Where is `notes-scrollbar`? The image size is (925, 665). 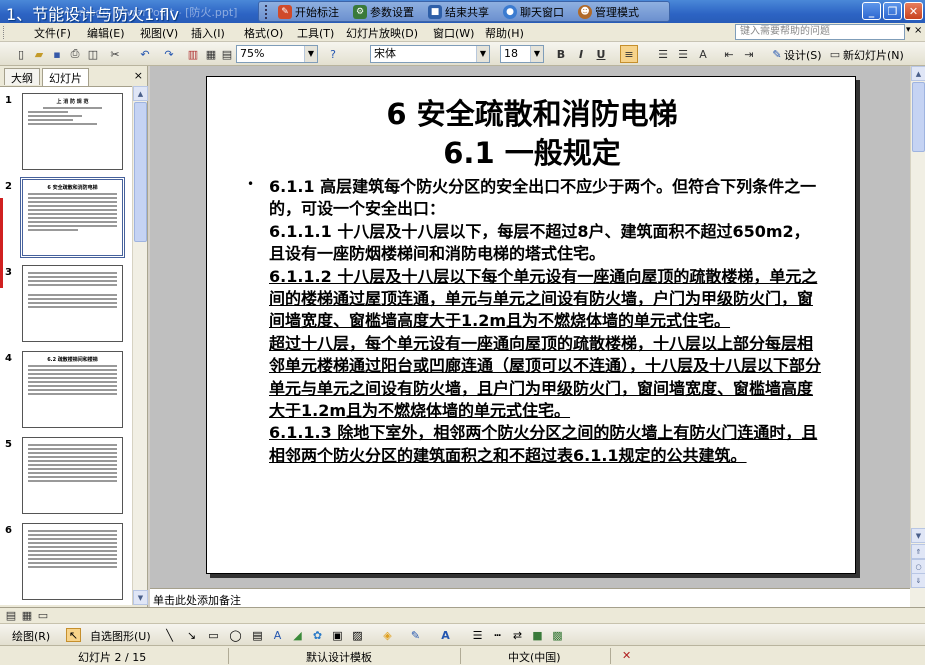 notes-scrollbar is located at coordinates (917, 597).